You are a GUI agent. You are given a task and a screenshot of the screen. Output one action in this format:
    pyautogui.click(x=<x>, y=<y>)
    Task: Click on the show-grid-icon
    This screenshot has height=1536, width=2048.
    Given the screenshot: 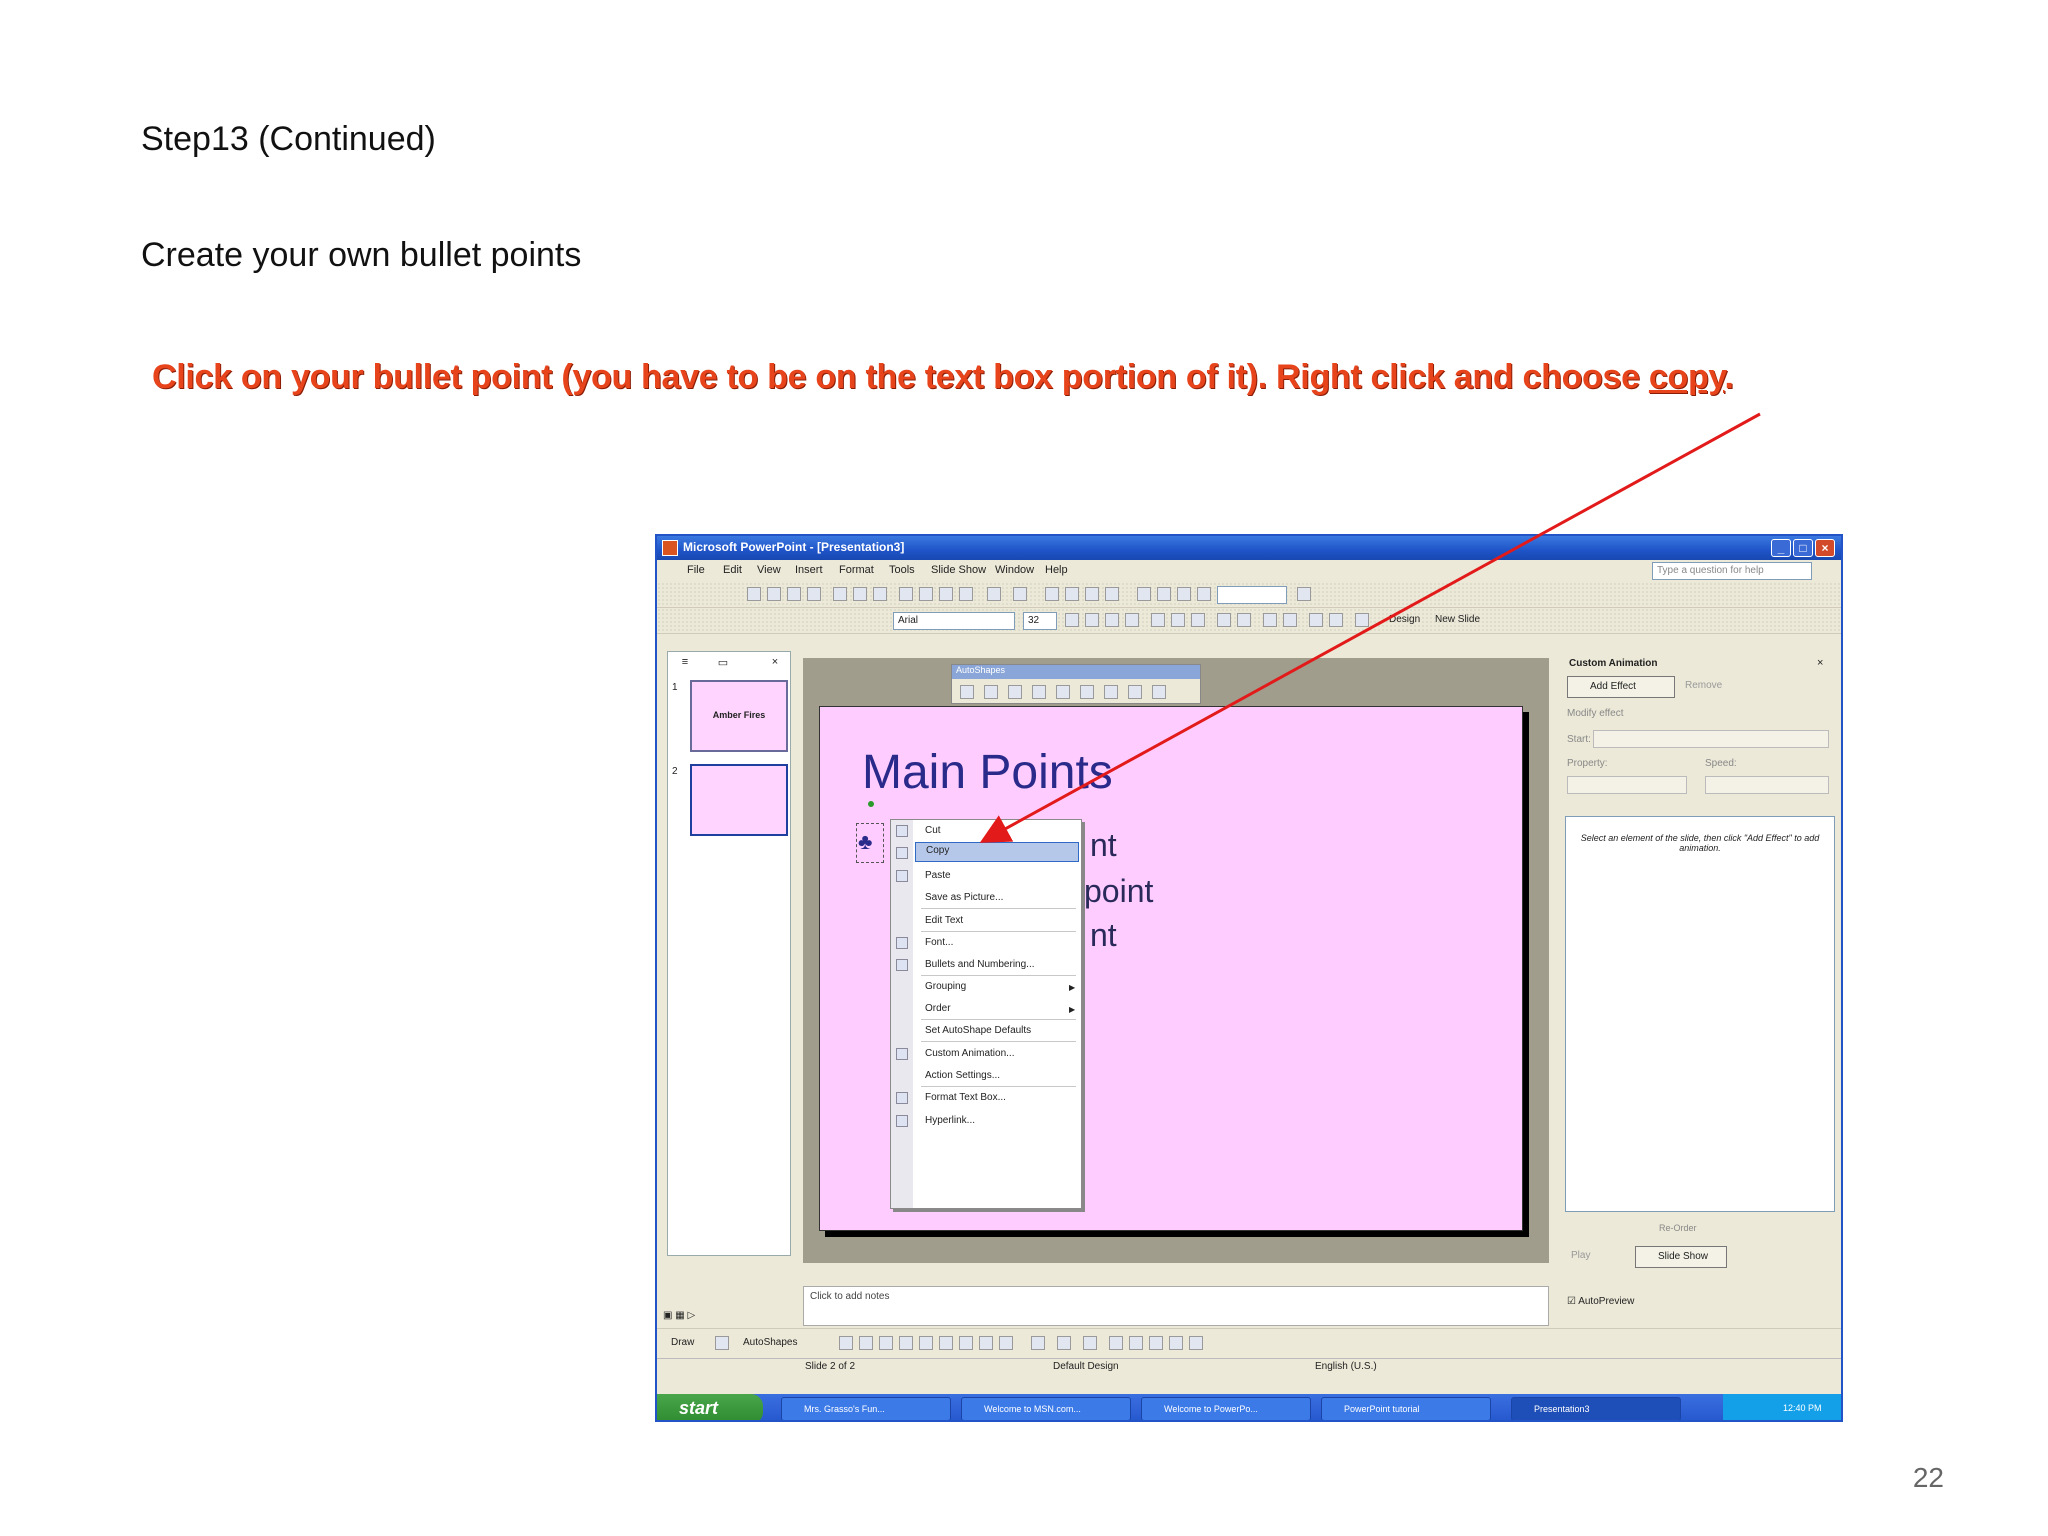 What is the action you would take?
    pyautogui.click(x=1184, y=594)
    